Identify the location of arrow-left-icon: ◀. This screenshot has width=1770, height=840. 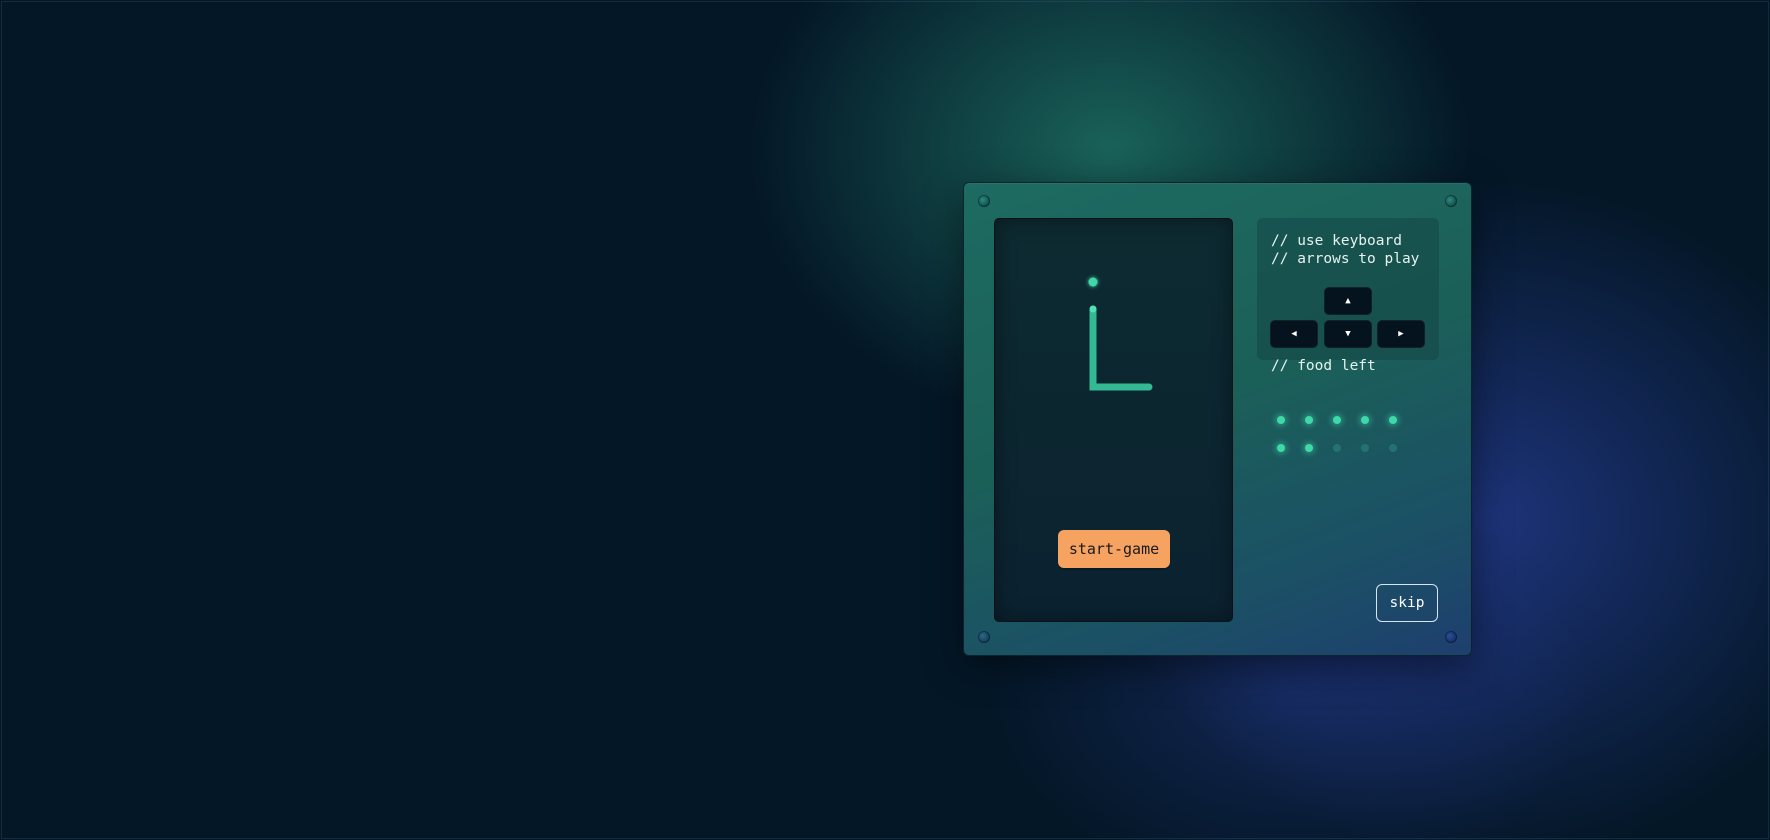
(1294, 334).